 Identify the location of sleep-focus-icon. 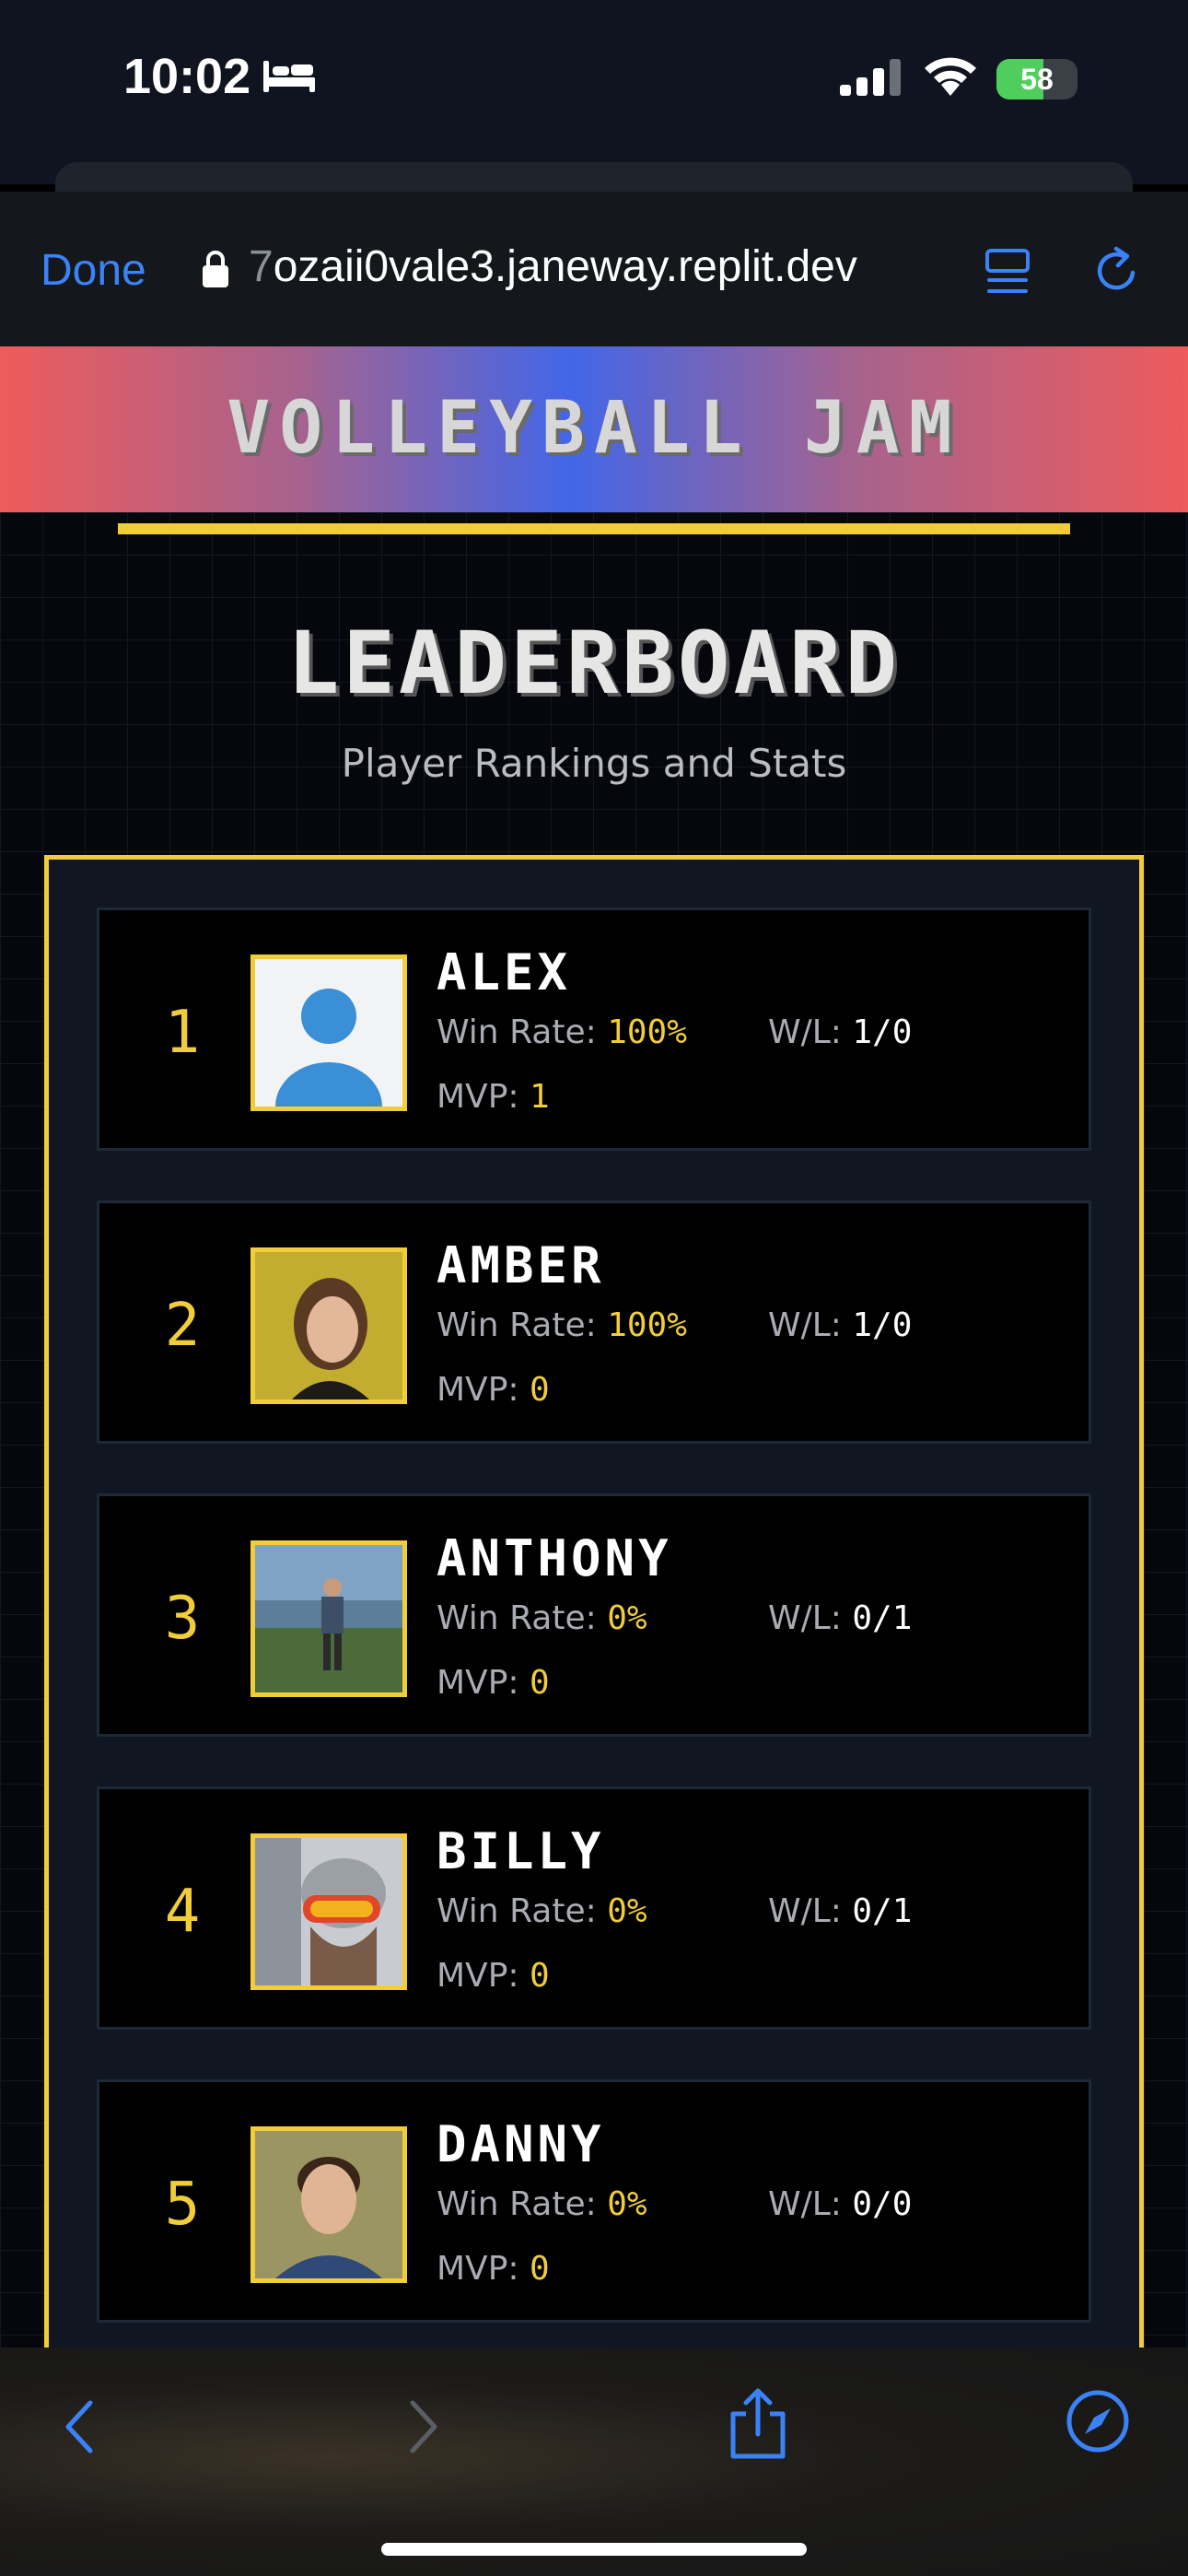
(289, 76).